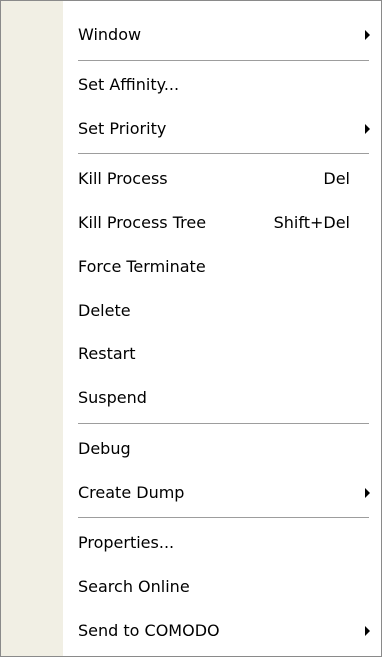 The height and width of the screenshot is (657, 382). Describe the element at coordinates (112, 397) in the screenshot. I see `menu-item-label: Suspend` at that location.